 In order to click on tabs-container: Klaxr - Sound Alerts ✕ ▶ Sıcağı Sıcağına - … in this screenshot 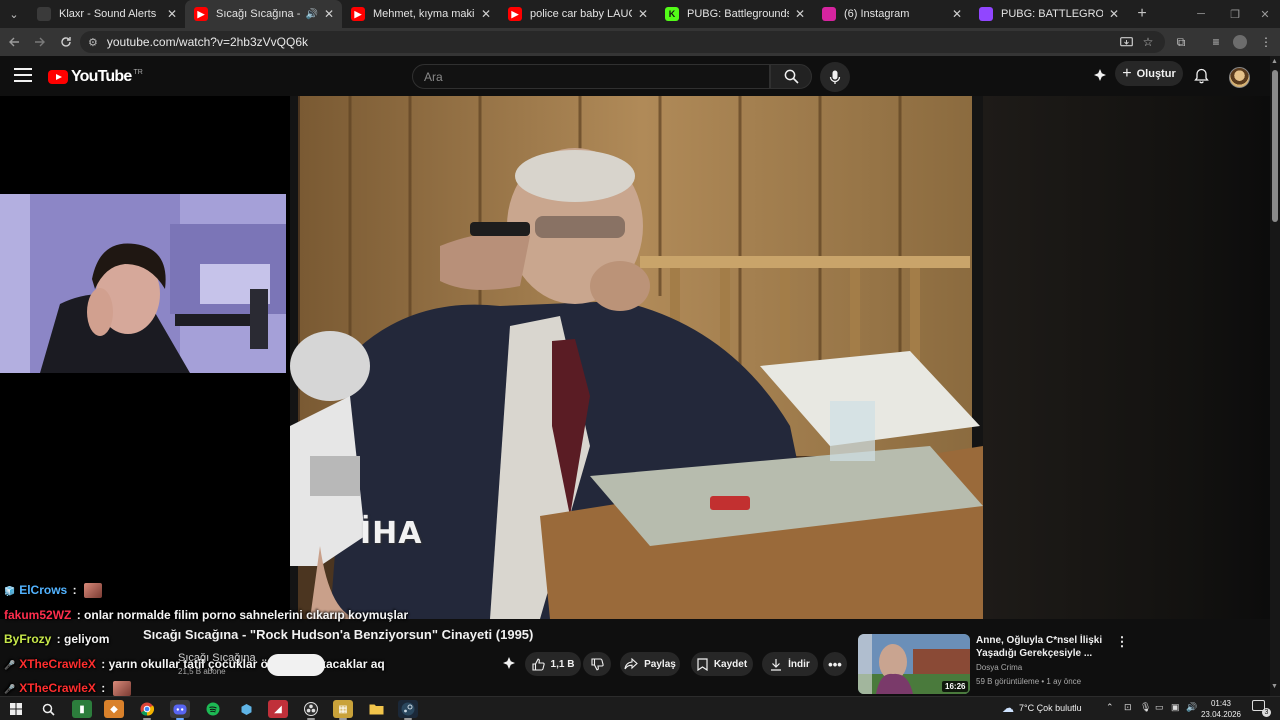, I will do `click(577, 14)`.